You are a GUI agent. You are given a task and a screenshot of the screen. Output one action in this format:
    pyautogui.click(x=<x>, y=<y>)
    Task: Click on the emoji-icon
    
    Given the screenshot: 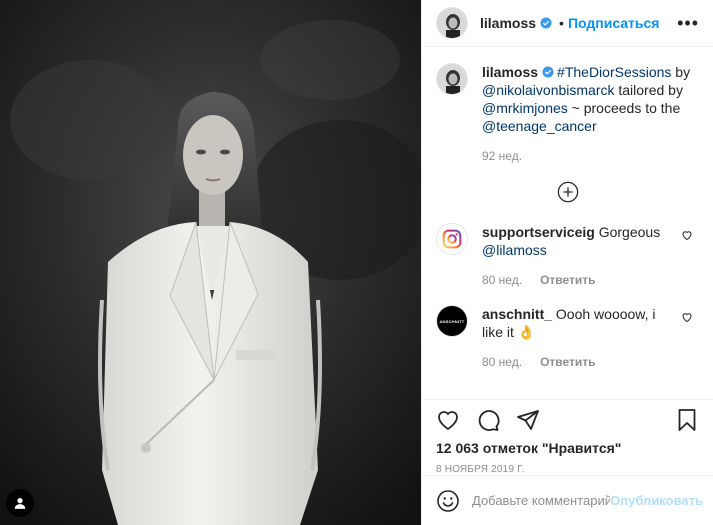 What is the action you would take?
    pyautogui.click(x=448, y=501)
    